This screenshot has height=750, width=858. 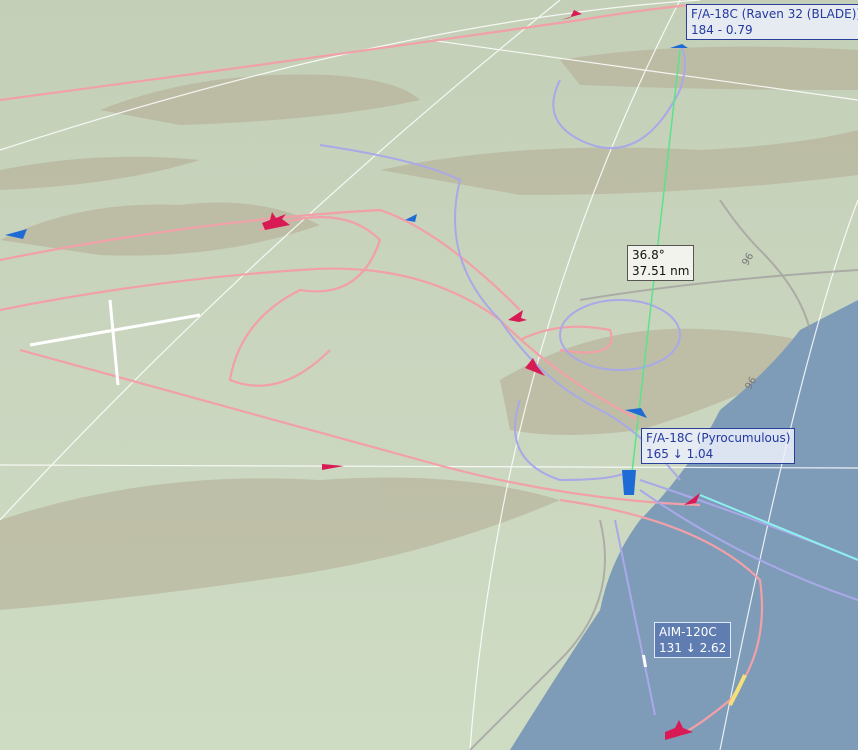 What do you see at coordinates (718, 446) in the screenshot?
I see `contact-label-pyrocumulous: F/A-18C (Pyrocumulous) 165 ↓ 1.04` at bounding box center [718, 446].